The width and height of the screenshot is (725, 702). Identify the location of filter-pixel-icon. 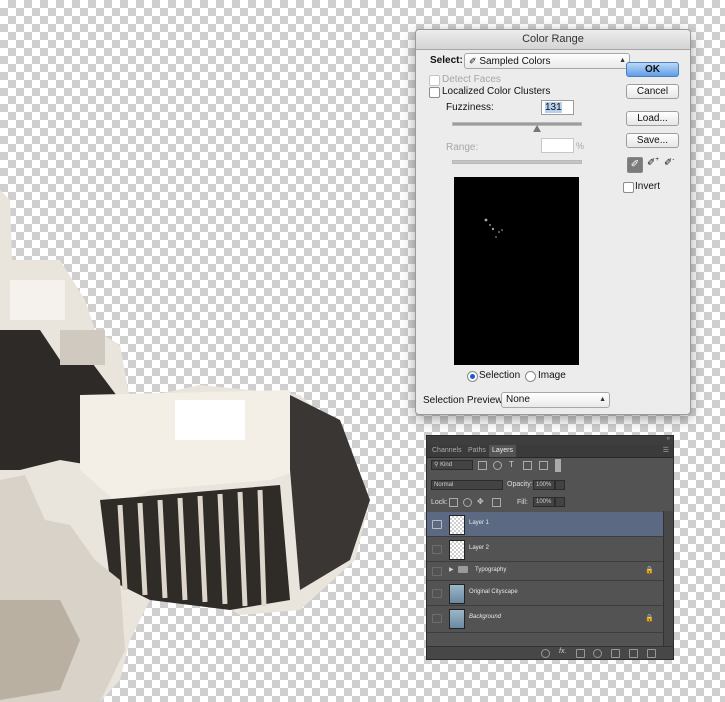
(482, 465).